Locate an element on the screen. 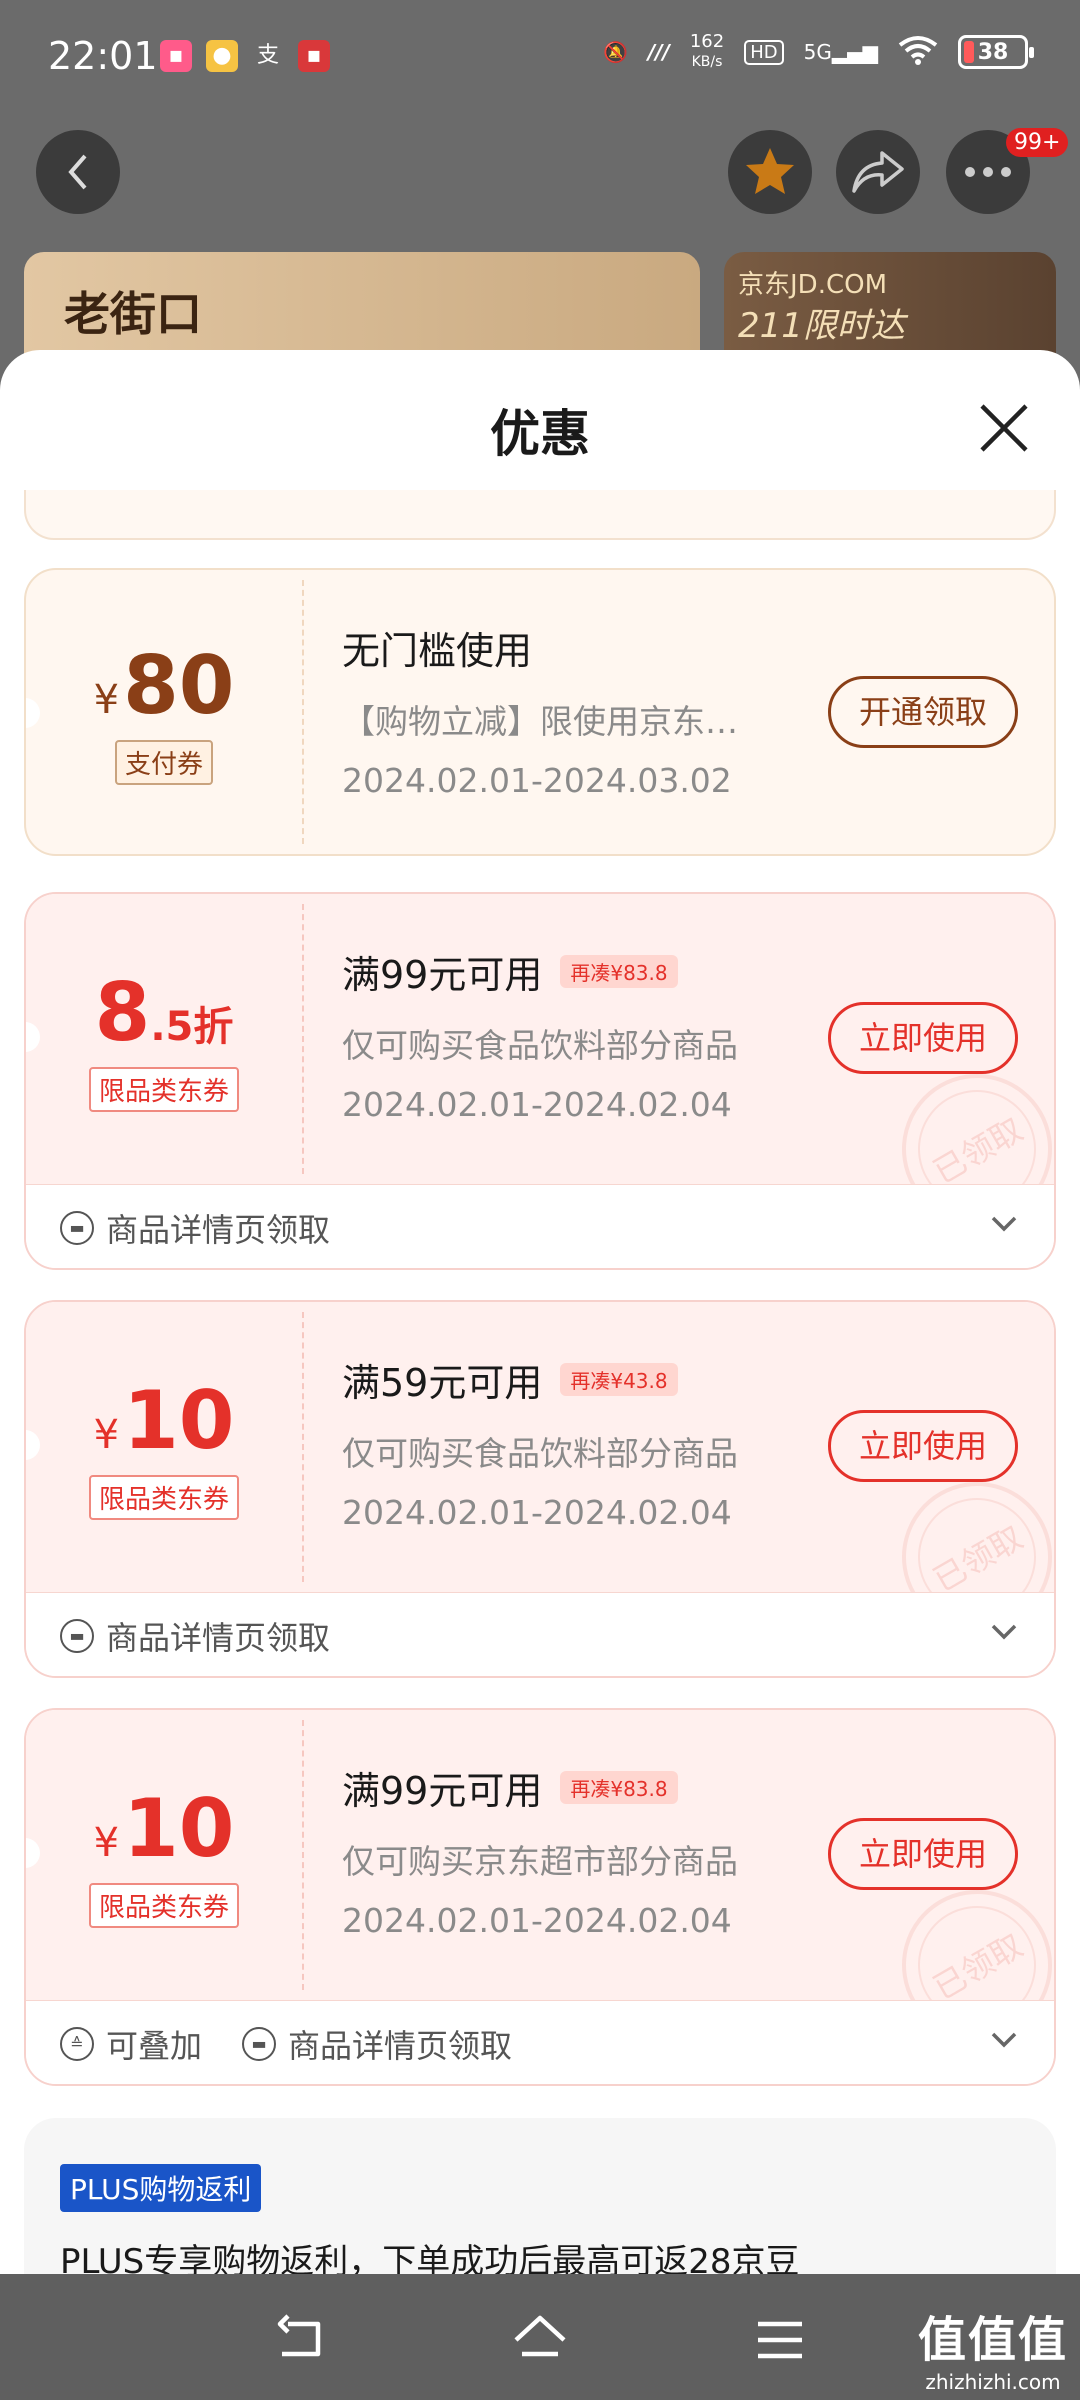 This screenshot has width=1080, height=2400. plus-rebate-label: PLUS购物返利 is located at coordinates (161, 2188).